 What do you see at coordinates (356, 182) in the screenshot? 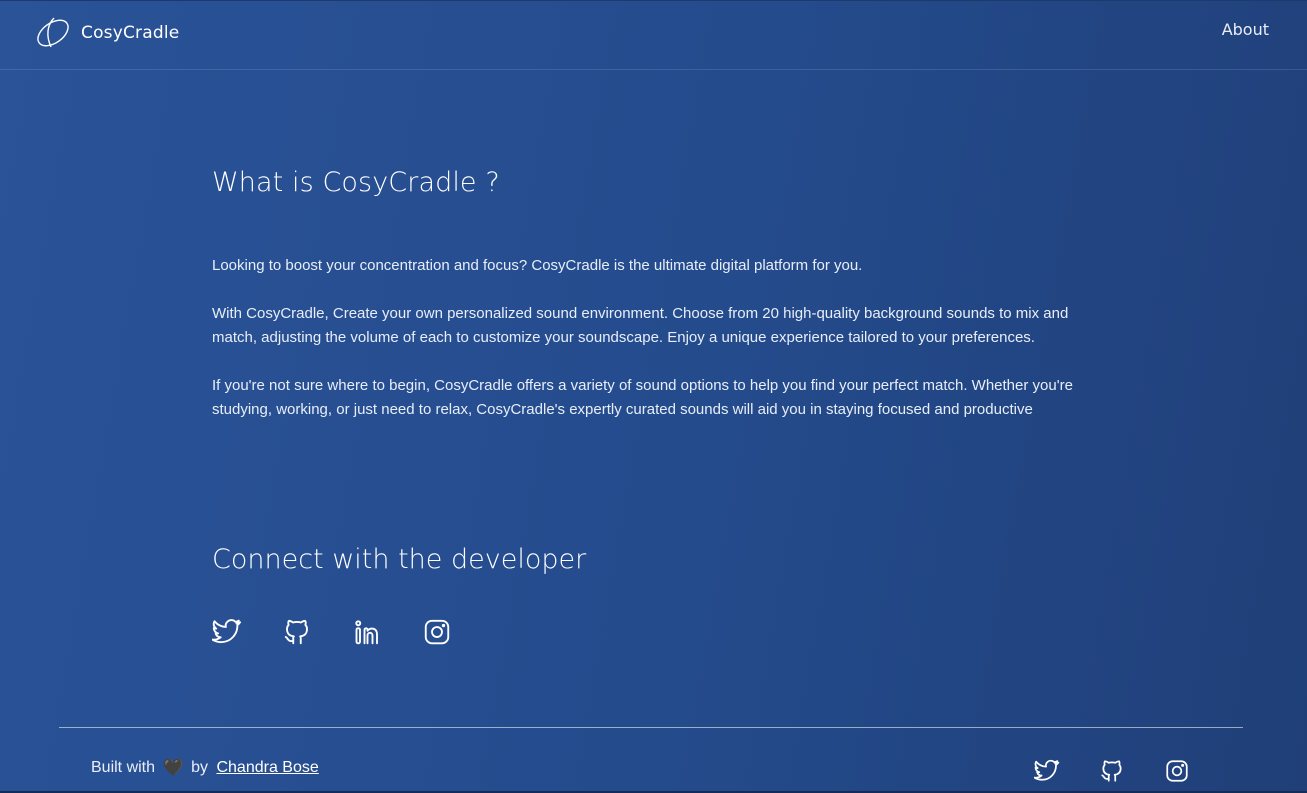
I see `page-title: What is CosyCradle ?` at bounding box center [356, 182].